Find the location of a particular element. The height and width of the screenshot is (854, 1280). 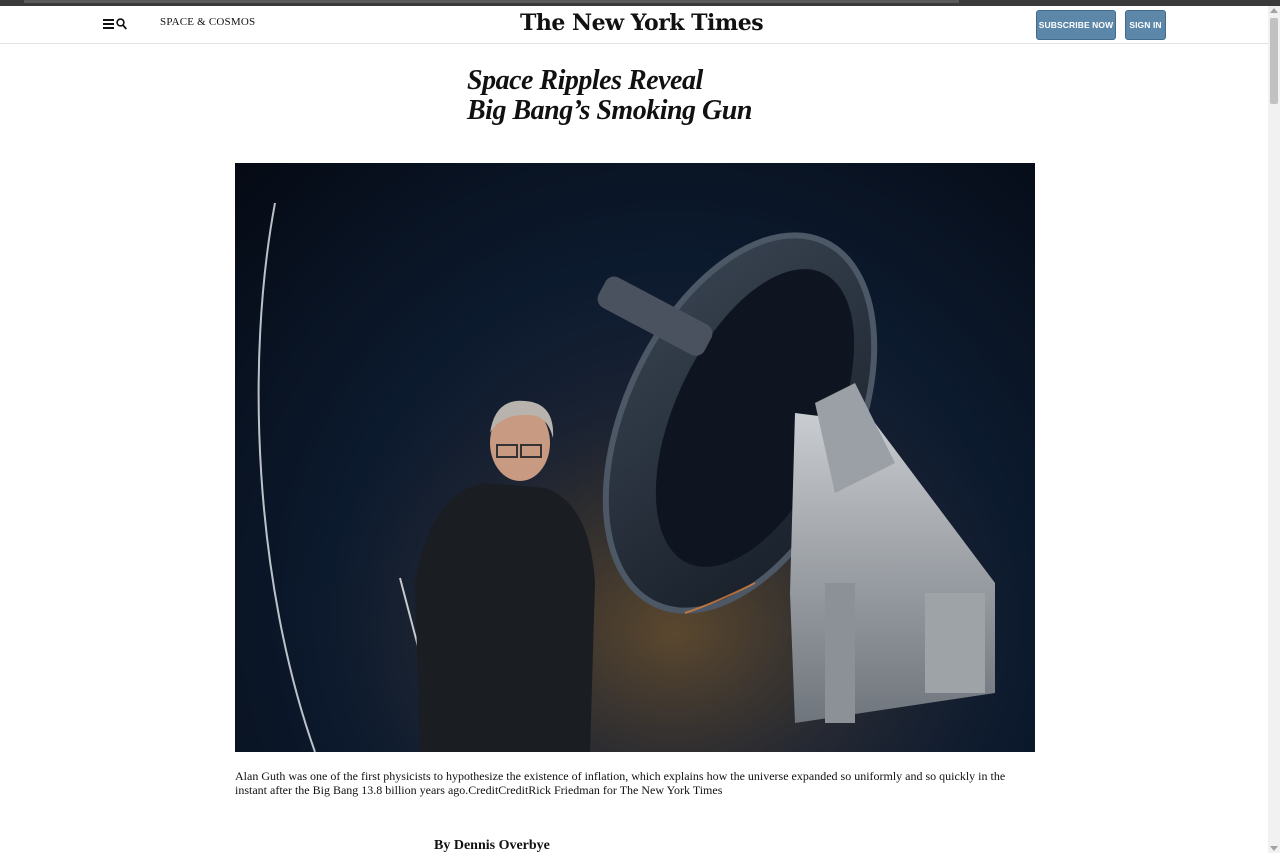

article-byline: By Dennis Overbye is located at coordinates (492, 846).